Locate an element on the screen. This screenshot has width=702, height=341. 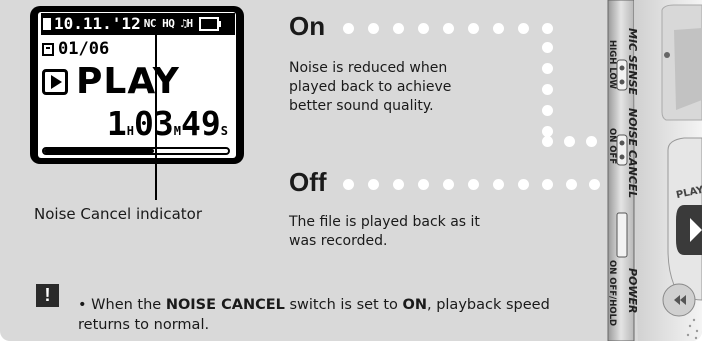
lcd-hour: 1 is located at coordinates (116, 123).